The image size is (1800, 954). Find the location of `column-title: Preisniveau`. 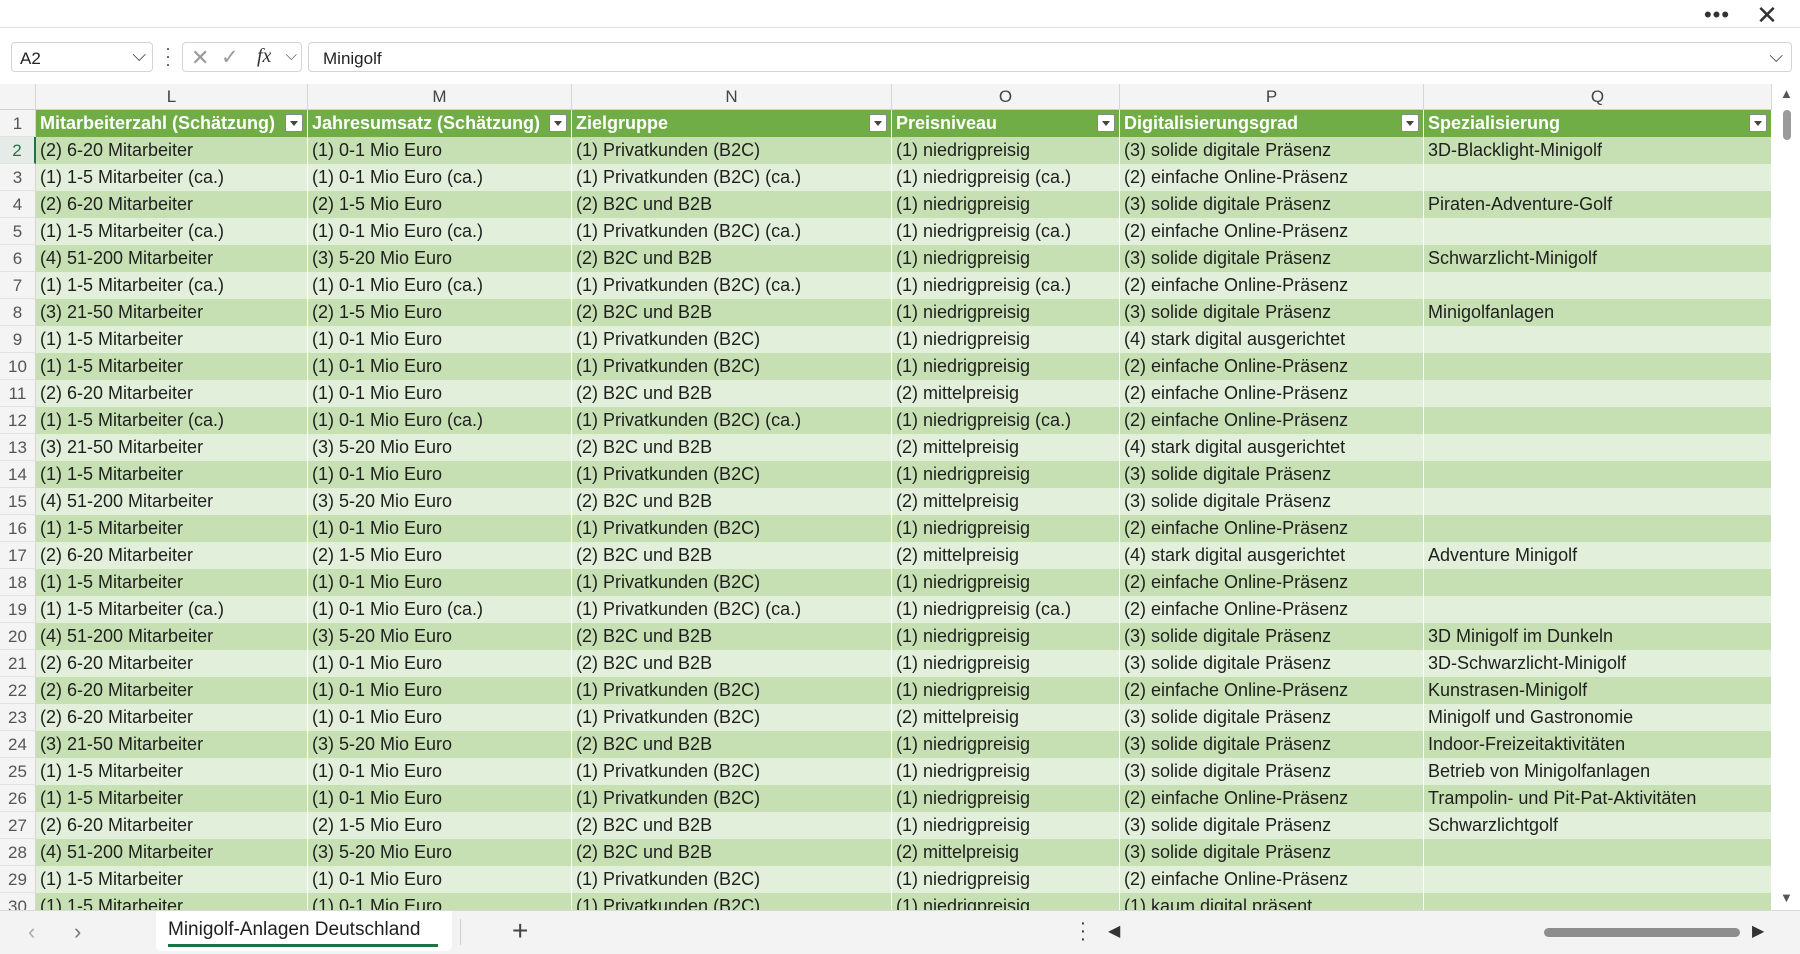

column-title: Preisniveau is located at coordinates (1006, 123).